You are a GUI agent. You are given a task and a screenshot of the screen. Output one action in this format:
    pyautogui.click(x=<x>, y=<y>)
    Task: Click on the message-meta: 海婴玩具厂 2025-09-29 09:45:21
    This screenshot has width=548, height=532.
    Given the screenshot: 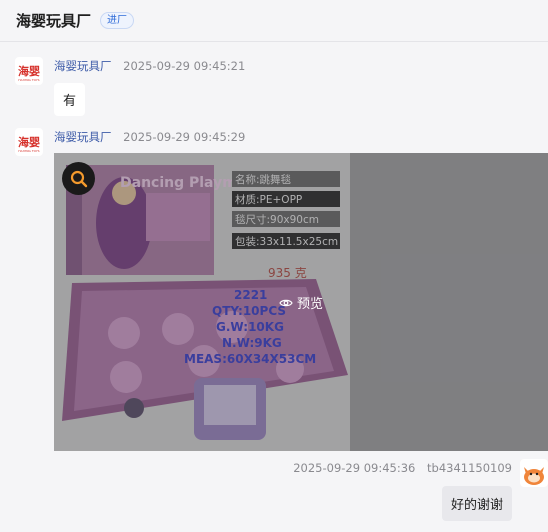 What is the action you would take?
    pyautogui.click(x=149, y=66)
    